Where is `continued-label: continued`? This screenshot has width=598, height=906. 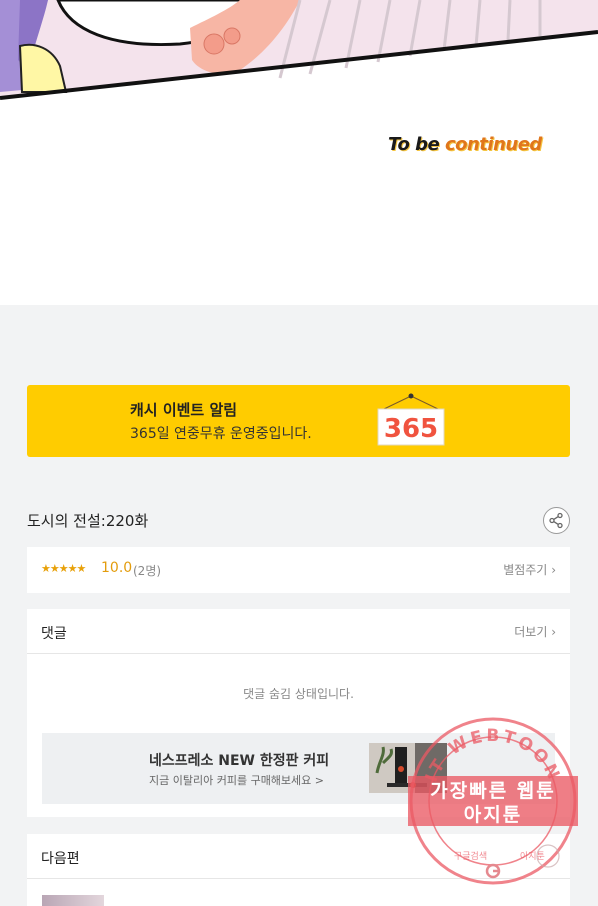 continued-label: continued is located at coordinates (493, 144).